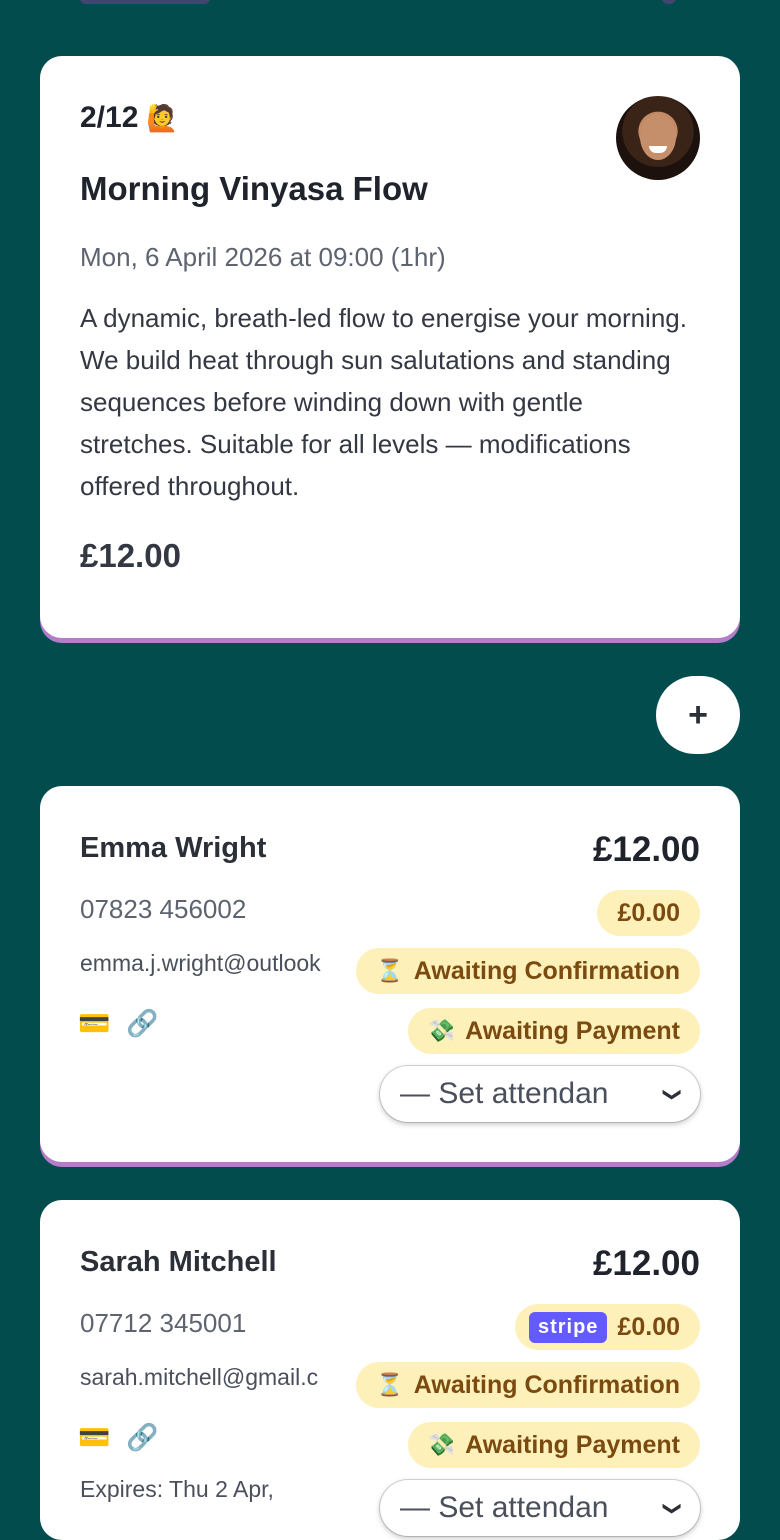  What do you see at coordinates (254, 188) in the screenshot?
I see `class-title: Morning Vinyasa Flow` at bounding box center [254, 188].